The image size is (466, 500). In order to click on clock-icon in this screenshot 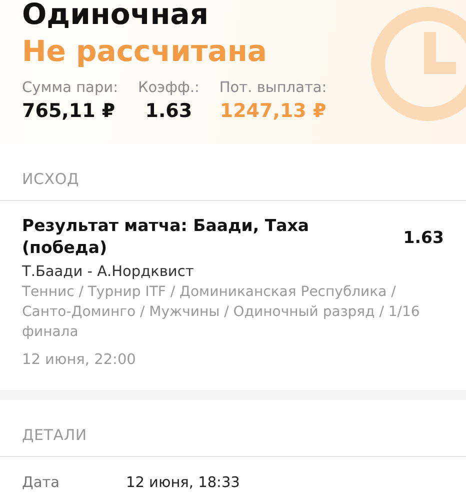, I will do `click(417, 64)`.